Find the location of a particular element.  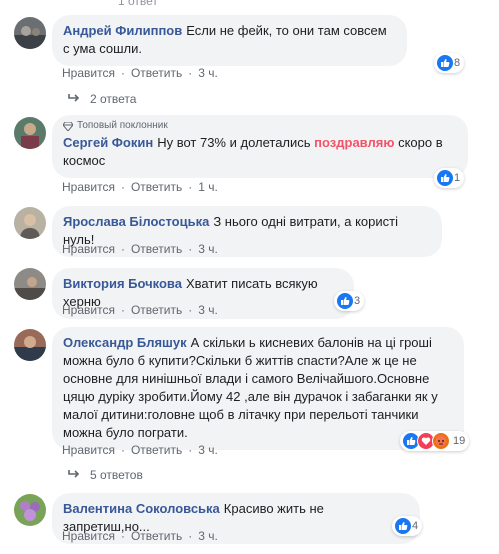

reaction-summary: 19 is located at coordinates (435, 441).